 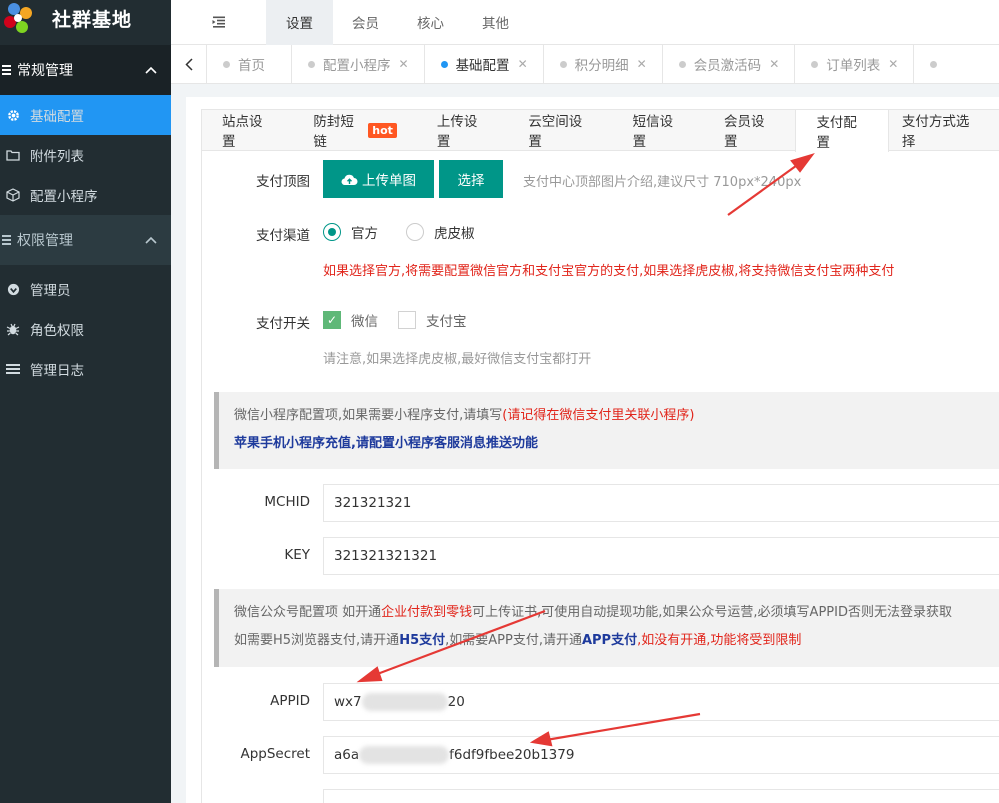 I want to click on checkbox-wechat: ✓ 微信, so click(x=350, y=320).